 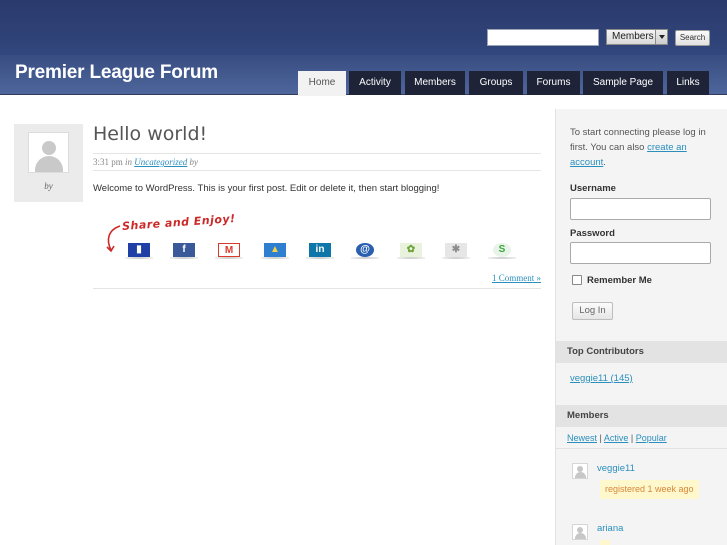 What do you see at coordinates (496, 83) in the screenshot?
I see `nav-tab-groups: Groups` at bounding box center [496, 83].